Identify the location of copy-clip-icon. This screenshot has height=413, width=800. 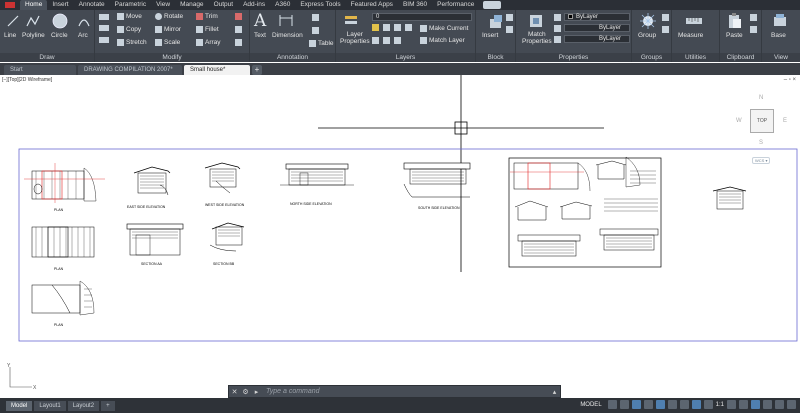
(753, 29).